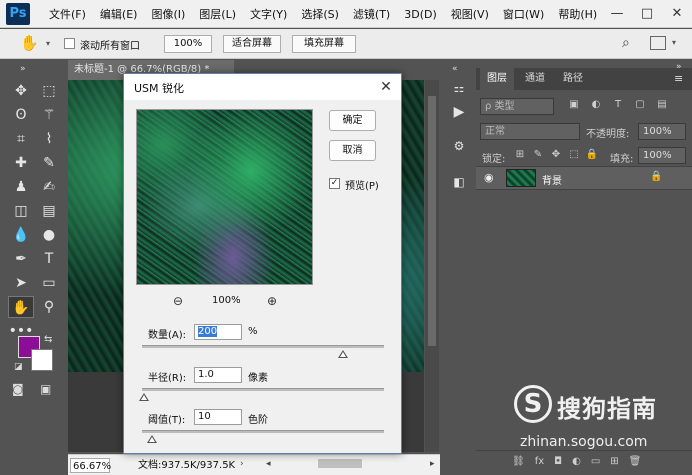 This screenshot has width=692, height=475. Describe the element at coordinates (268, 14) in the screenshot. I see `menu-type: 文字(Y)` at that location.